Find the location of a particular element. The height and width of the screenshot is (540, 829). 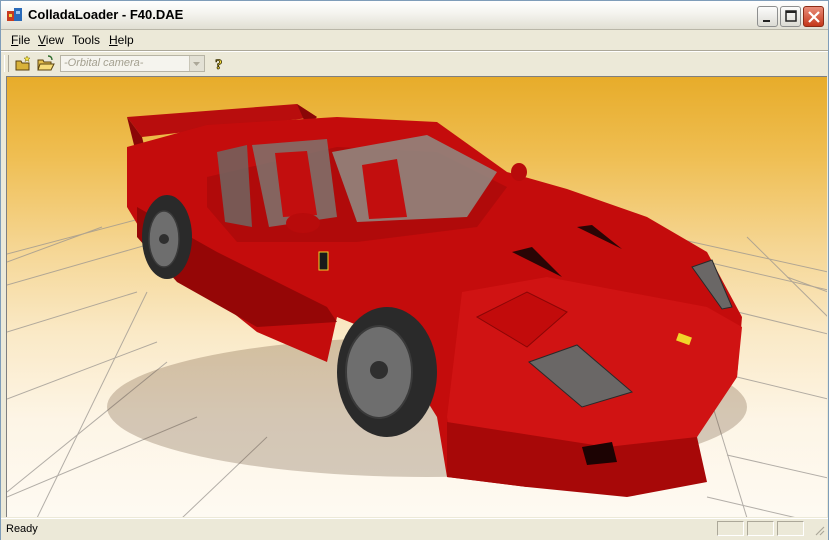

menu-tools: Tools is located at coordinates (86, 40).